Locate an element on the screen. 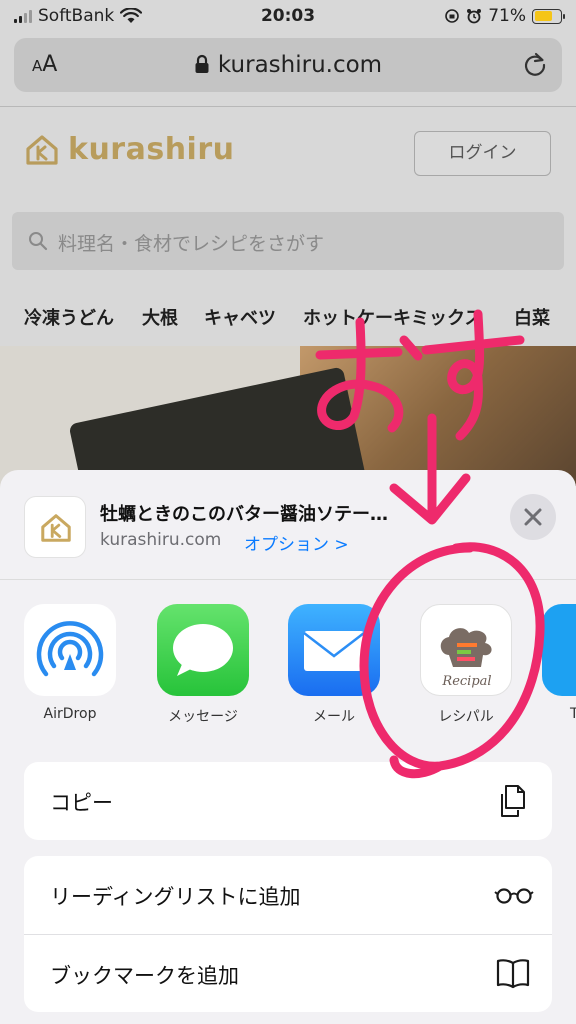 Image resolution: width=576 pixels, height=1024 pixels. action-group-copy: コピー is located at coordinates (288, 801).